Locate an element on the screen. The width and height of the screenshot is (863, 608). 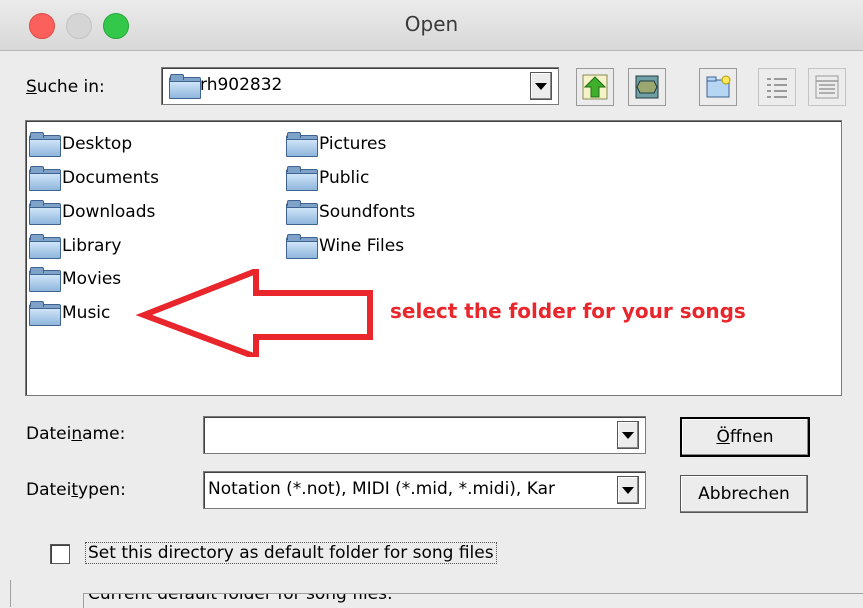
up-folder-arrow-icon is located at coordinates (595, 87).